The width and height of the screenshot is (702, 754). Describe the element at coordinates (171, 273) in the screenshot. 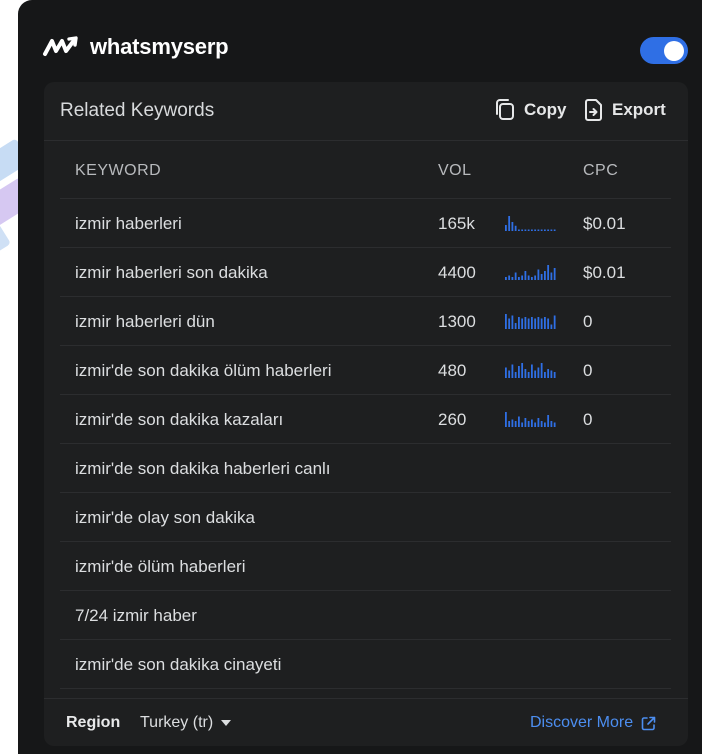

I see `keyword-cell: izmir haberleri son dakika` at that location.